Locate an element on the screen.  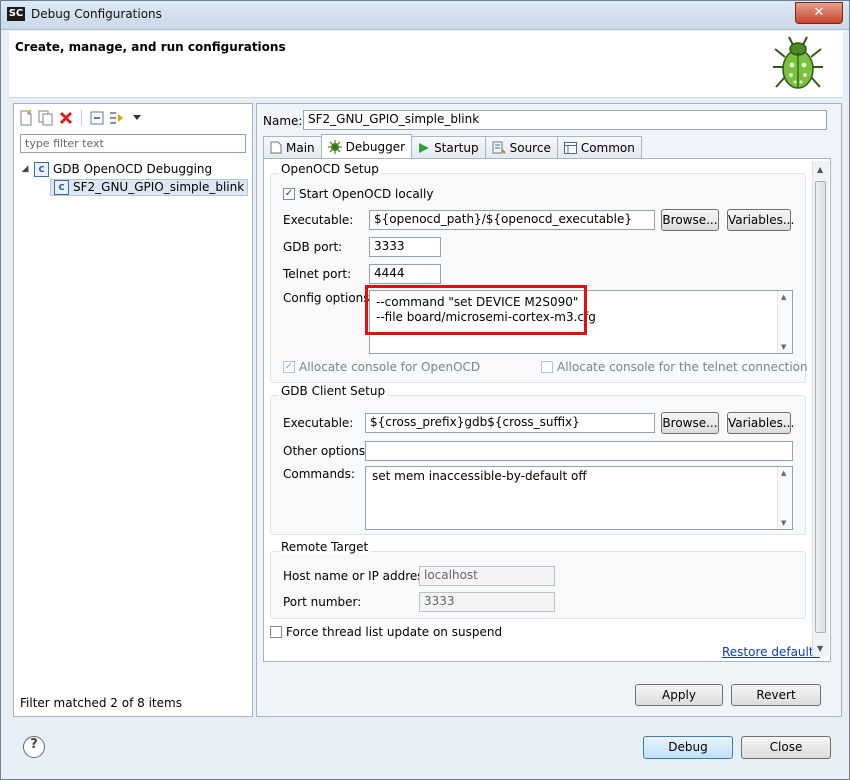
main-tab-icon is located at coordinates (276, 147).